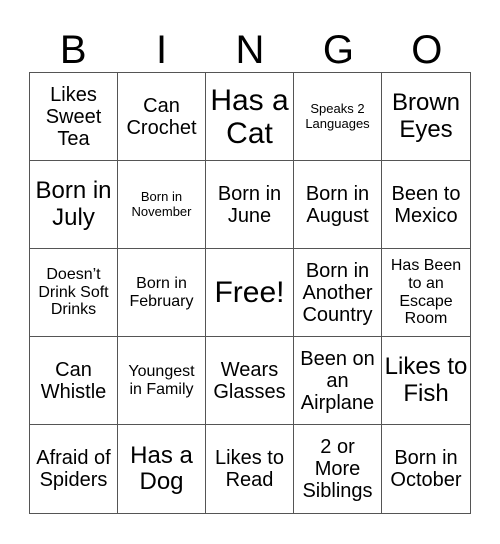 This screenshot has width=500, height=544. I want to click on bingo-cell-label: Born in August, so click(337, 204).